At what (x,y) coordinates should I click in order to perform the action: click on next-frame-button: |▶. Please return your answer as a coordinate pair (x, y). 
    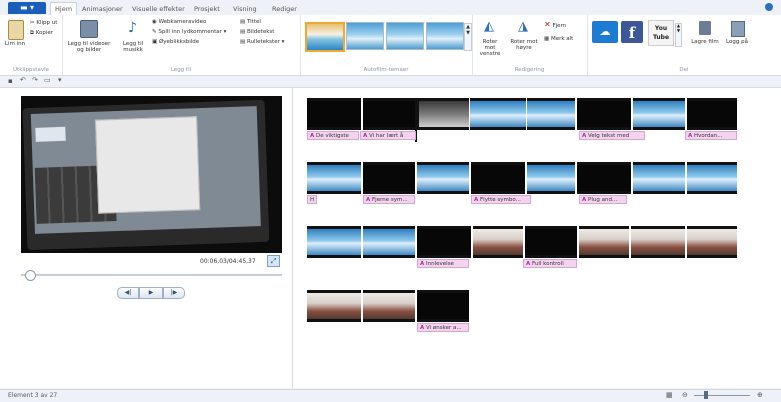
    Looking at the image, I should click on (174, 293).